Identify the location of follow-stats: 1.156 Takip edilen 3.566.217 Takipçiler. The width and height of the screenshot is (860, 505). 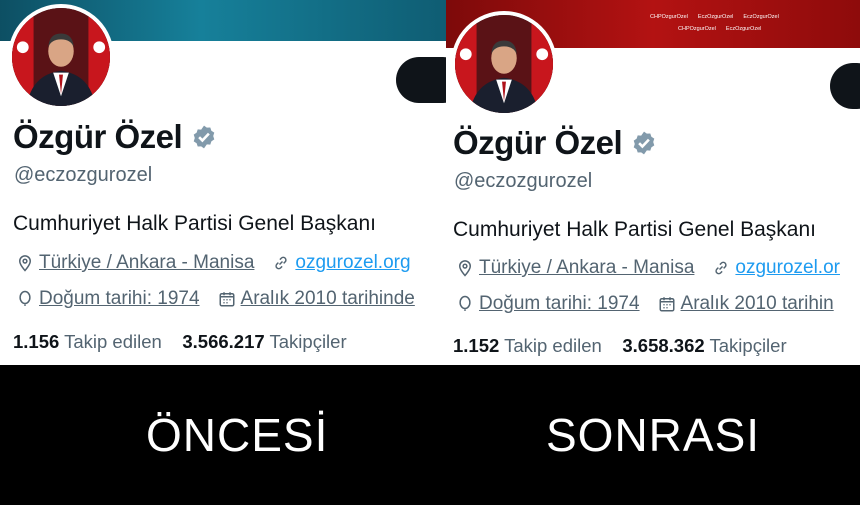
(180, 342).